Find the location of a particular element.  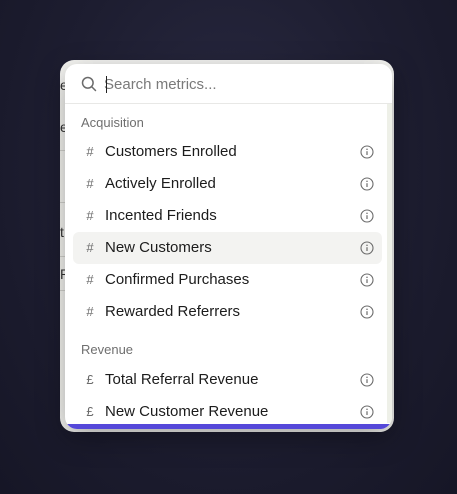

group-label-revenue: Revenue is located at coordinates (107, 349).